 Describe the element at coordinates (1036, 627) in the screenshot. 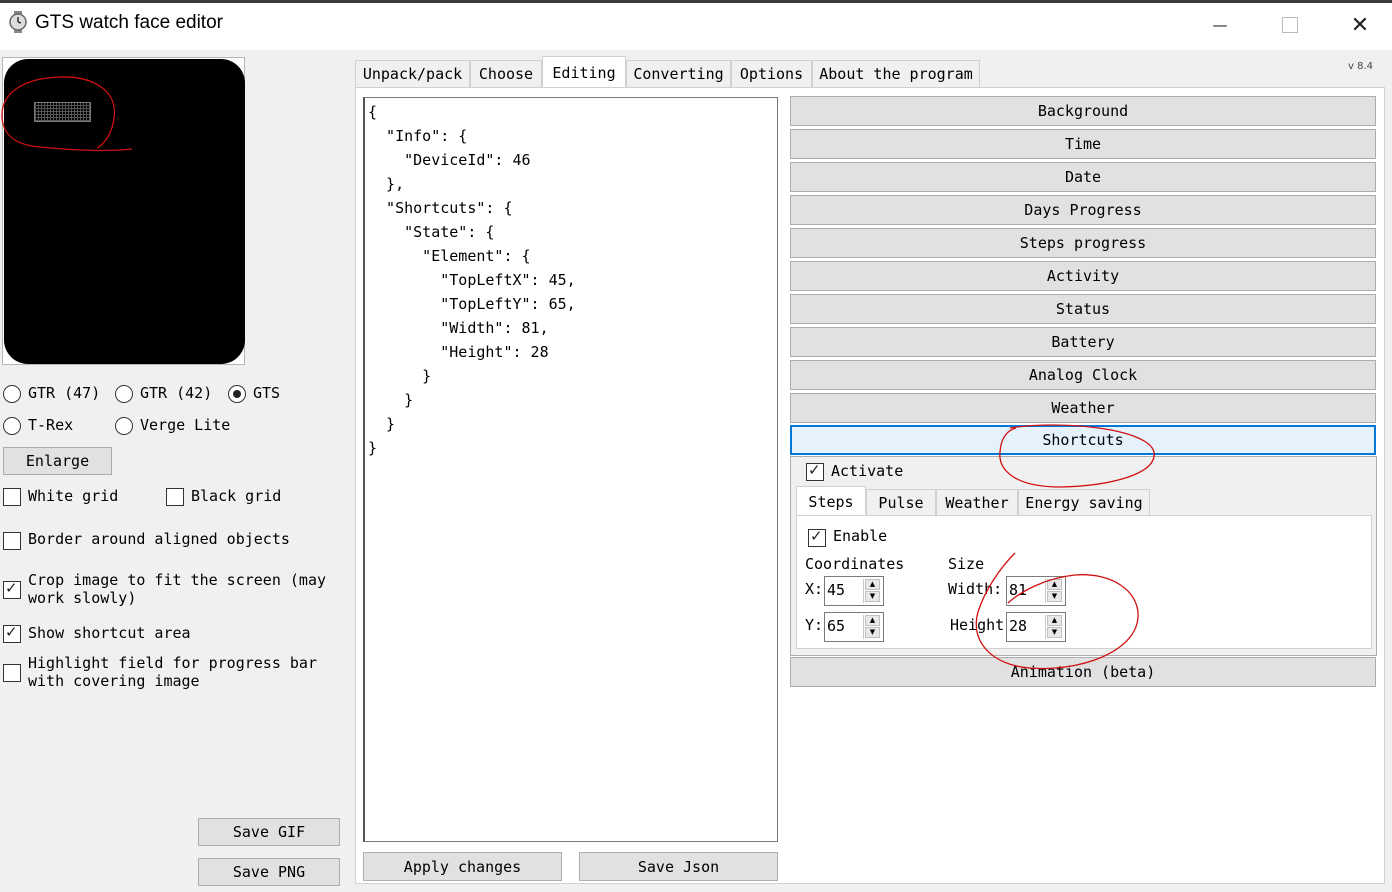

I see `height-spinbox: 28 ▲ ▼` at that location.